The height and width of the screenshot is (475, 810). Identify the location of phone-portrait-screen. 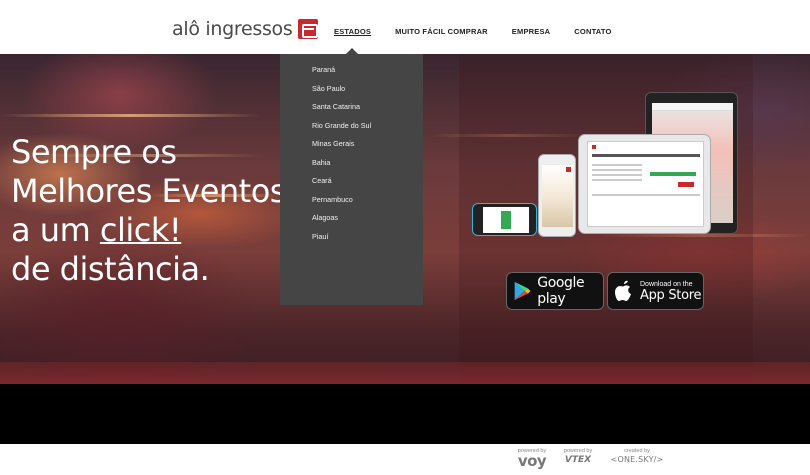
(557, 196).